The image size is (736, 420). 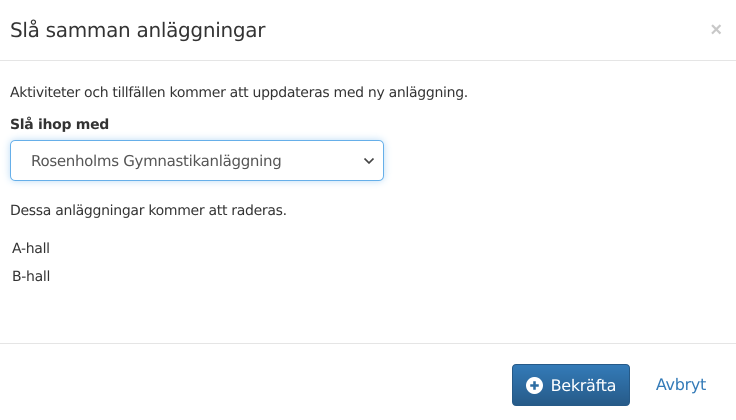 I want to click on dialog-title: Slå samman anläggningar, so click(x=138, y=30).